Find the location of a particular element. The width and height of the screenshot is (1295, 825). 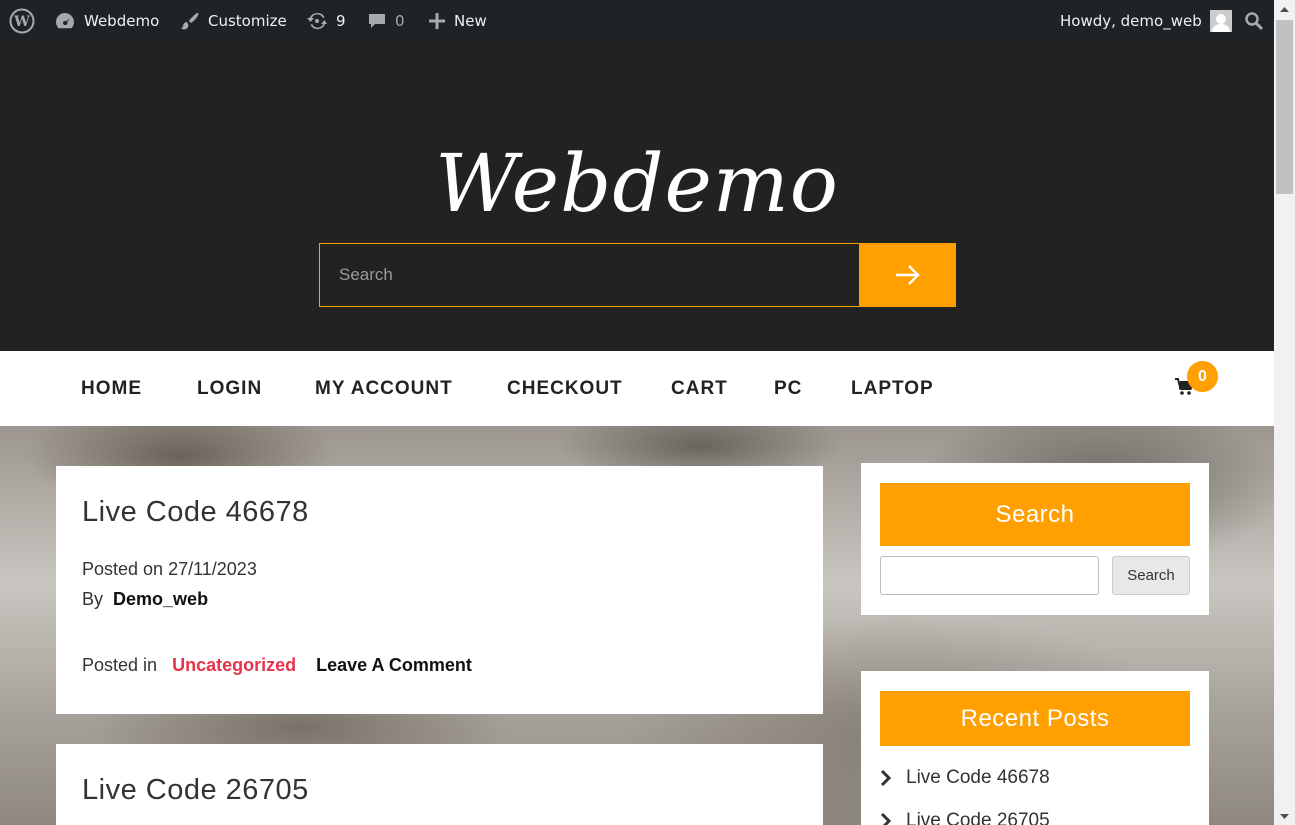

comment-icon is located at coordinates (377, 21).